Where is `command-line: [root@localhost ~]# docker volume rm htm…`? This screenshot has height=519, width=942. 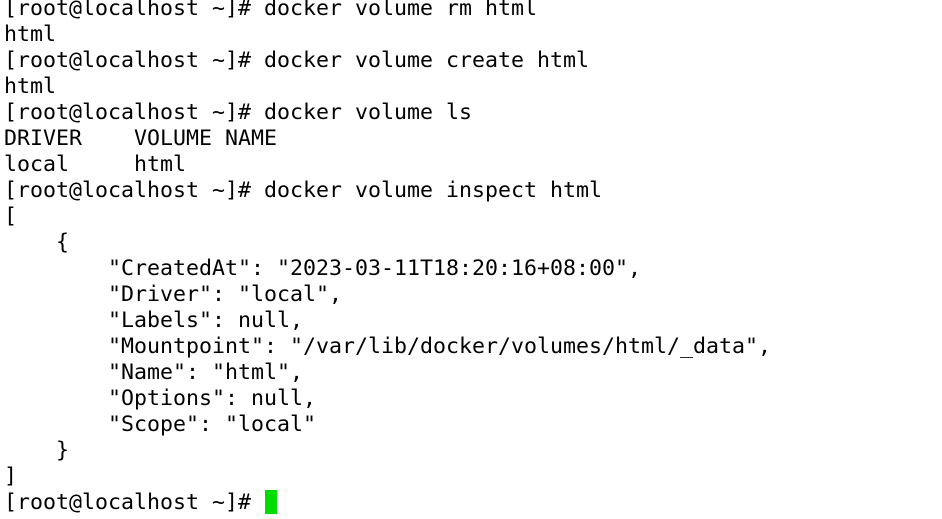
command-line: [root@localhost ~]# docker volume rm htm… is located at coordinates (271, 10).